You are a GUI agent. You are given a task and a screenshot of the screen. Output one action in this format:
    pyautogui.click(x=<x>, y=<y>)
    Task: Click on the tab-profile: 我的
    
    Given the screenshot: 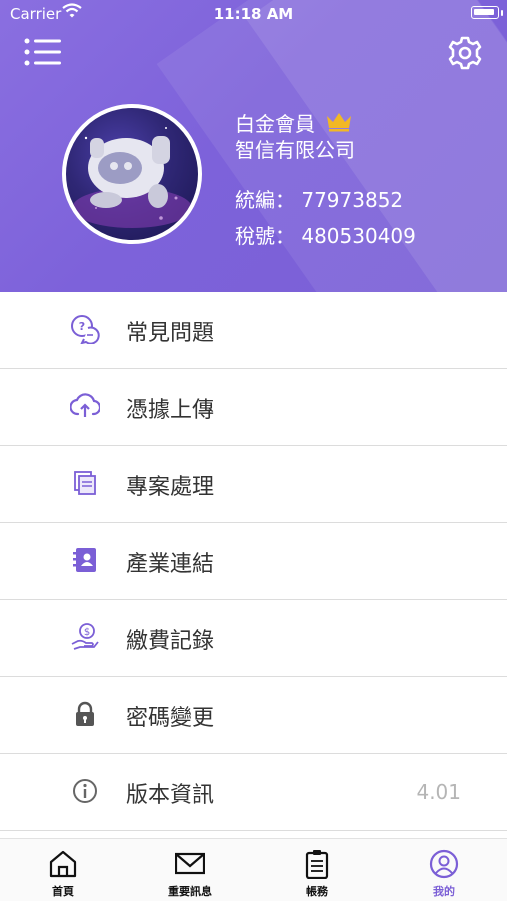 What is the action you would take?
    pyautogui.click(x=444, y=870)
    